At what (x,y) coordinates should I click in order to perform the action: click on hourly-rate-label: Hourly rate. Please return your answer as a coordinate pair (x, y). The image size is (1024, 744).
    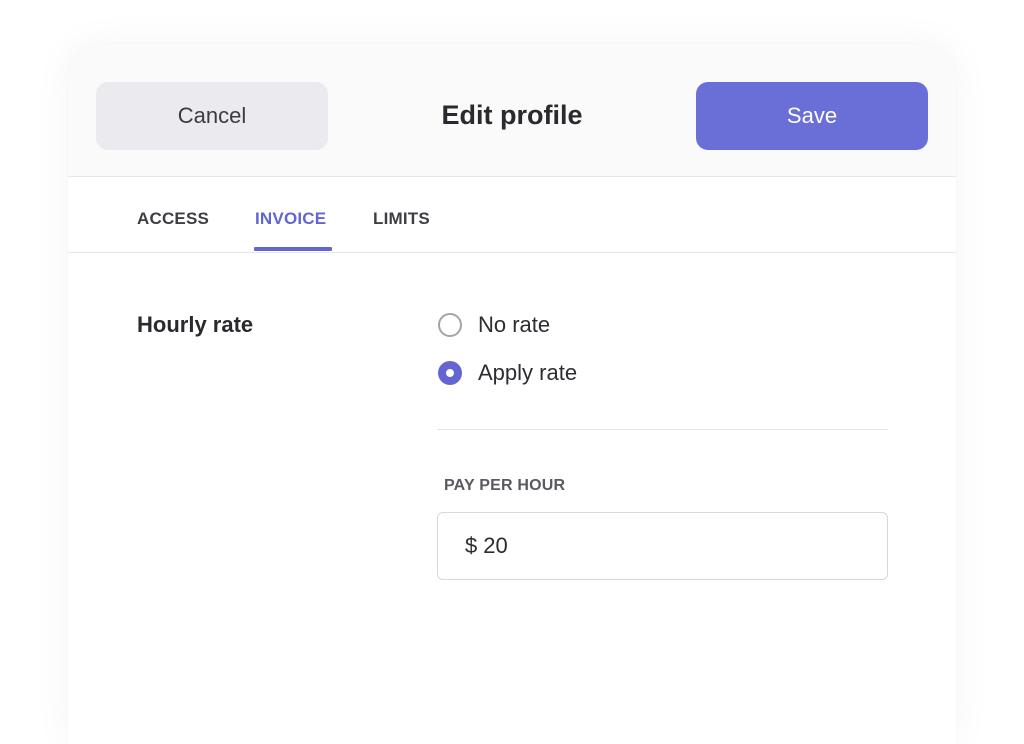
    Looking at the image, I should click on (195, 324).